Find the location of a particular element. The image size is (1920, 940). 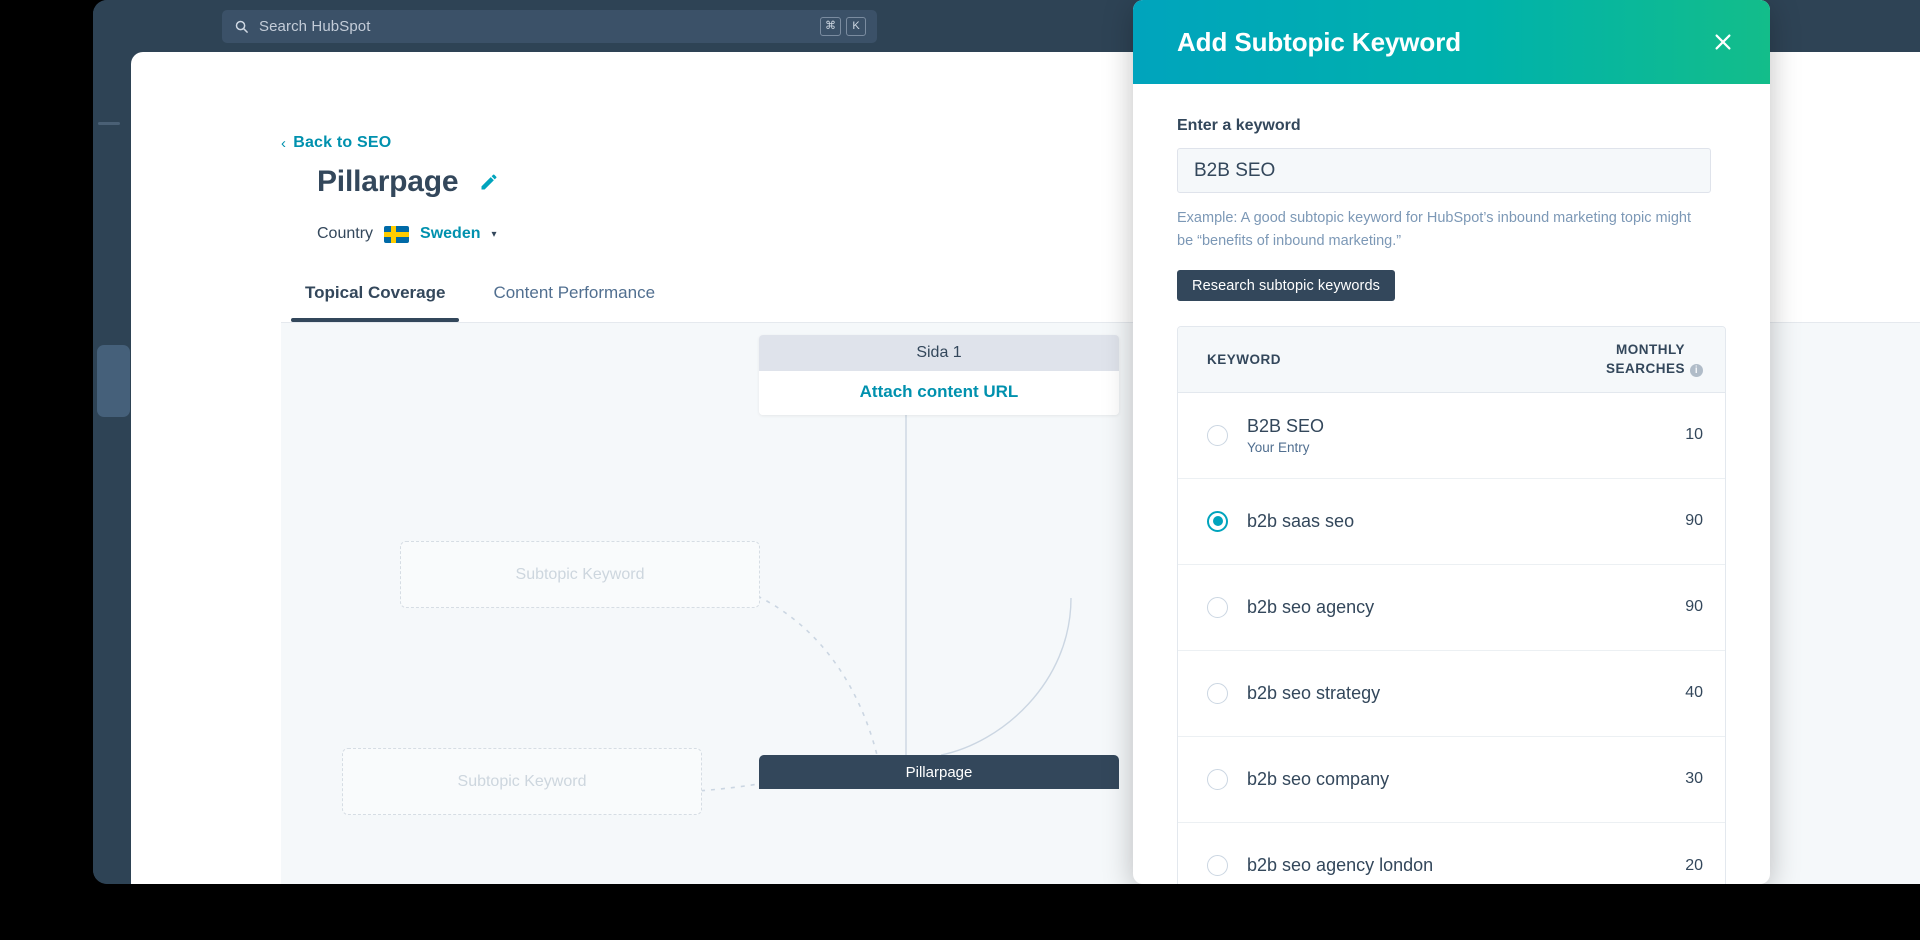

row-texts: b2b saas seo is located at coordinates (1452, 521).